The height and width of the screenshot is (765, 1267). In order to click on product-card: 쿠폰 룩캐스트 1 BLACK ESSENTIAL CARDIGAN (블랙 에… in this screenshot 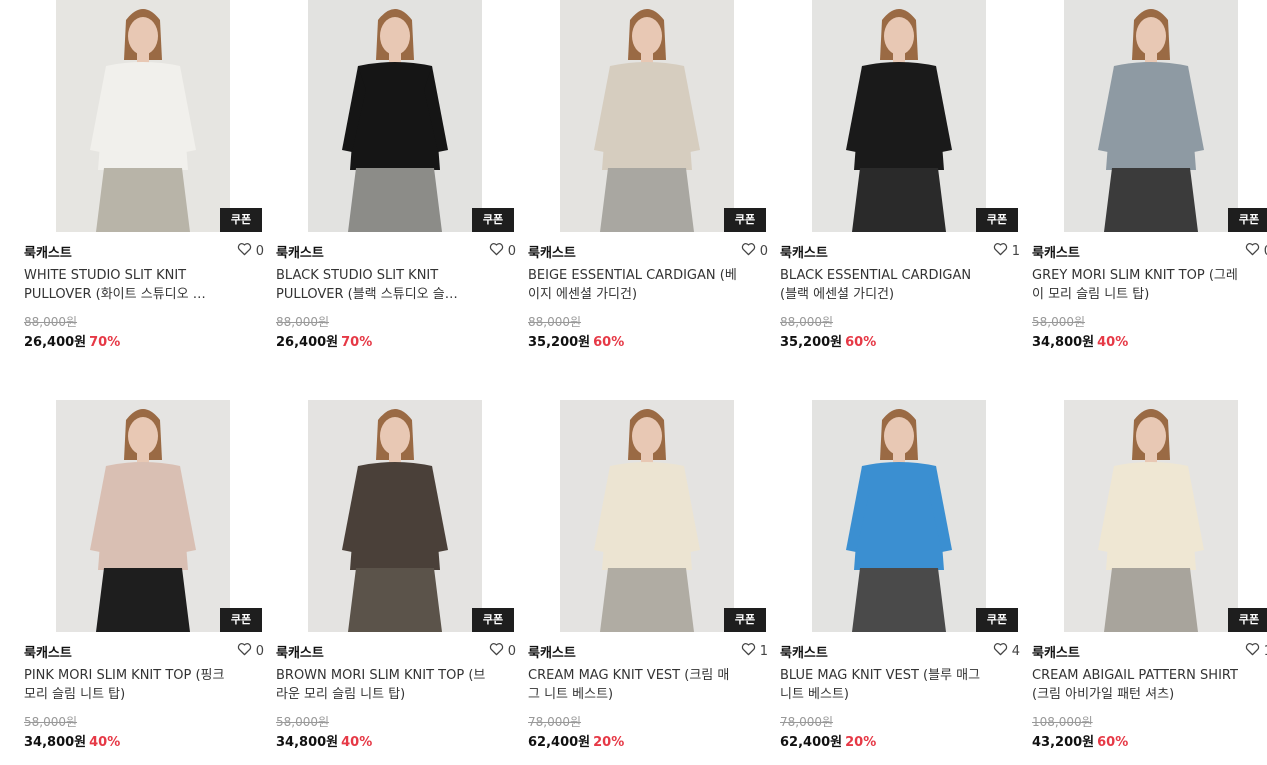, I will do `click(901, 180)`.